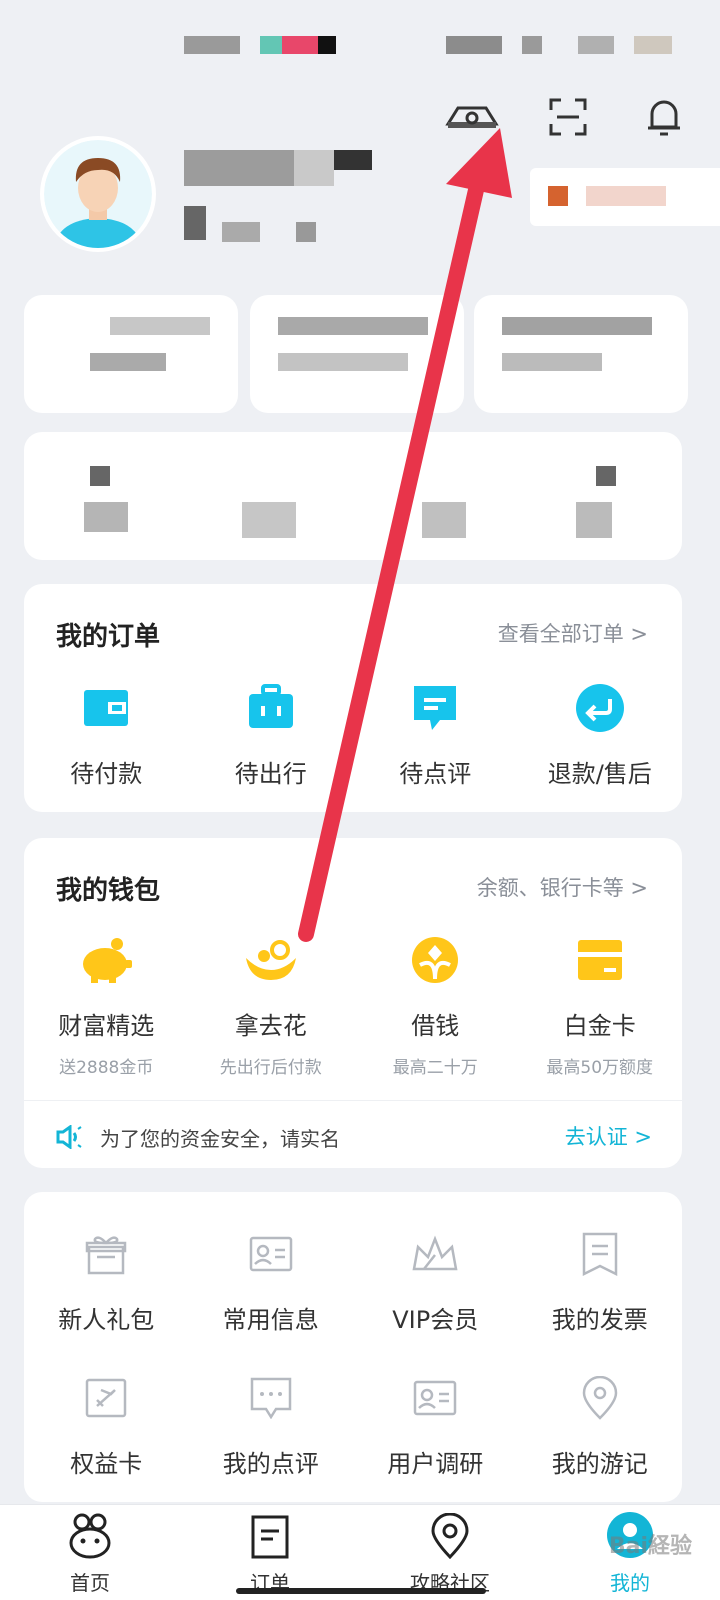  Describe the element at coordinates (599, 1026) in the screenshot. I see `wallet-item-label: 白金卡` at that location.